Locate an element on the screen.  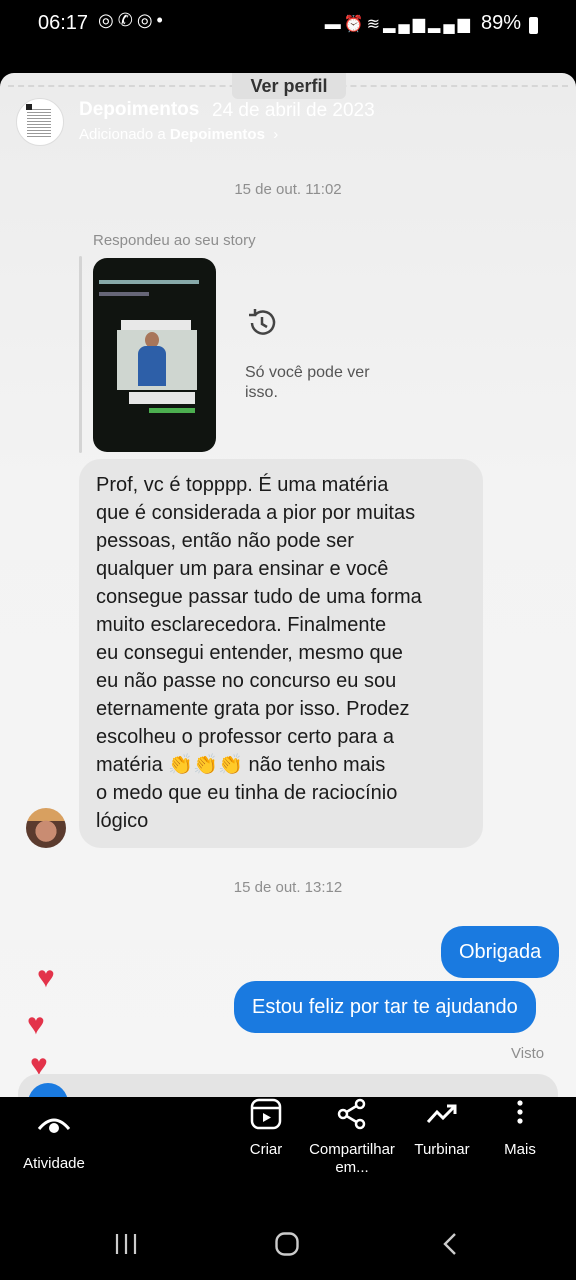
chevron-right-icon: › is located at coordinates (274, 134).